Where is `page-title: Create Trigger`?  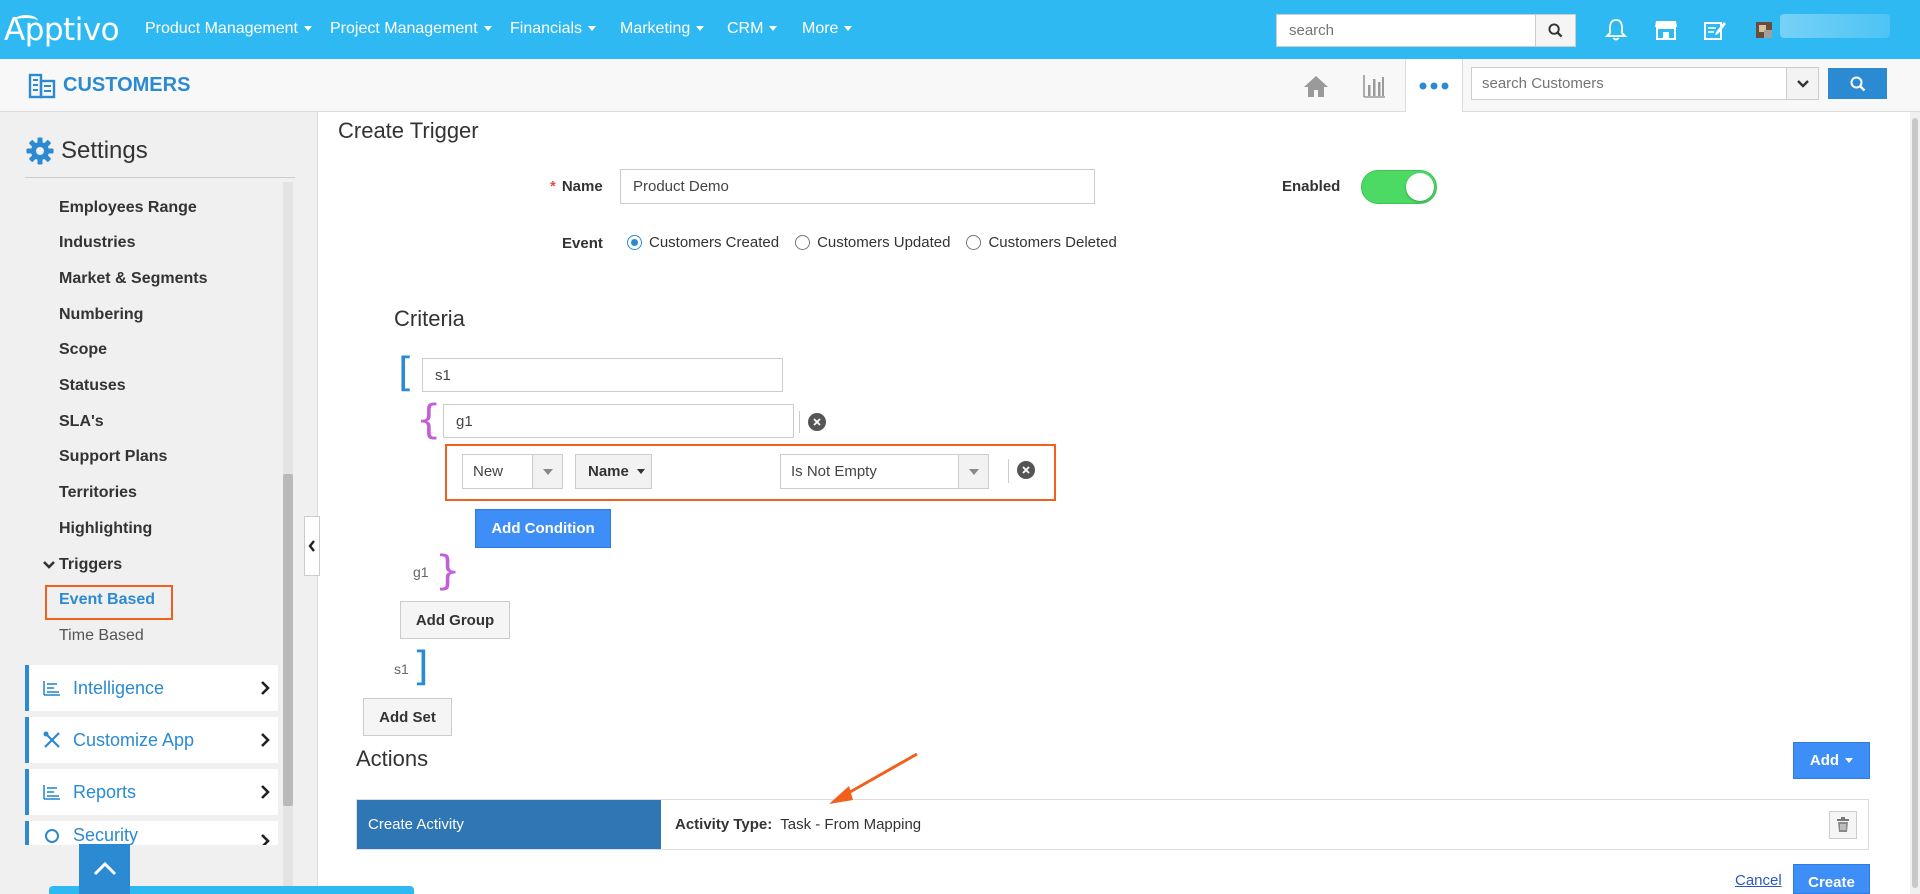
page-title: Create Trigger is located at coordinates (408, 130).